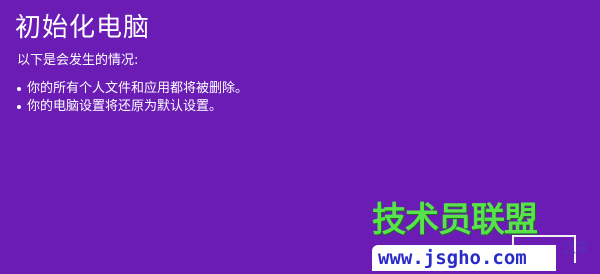  What do you see at coordinates (138, 88) in the screenshot?
I see `list-item-text: 你的所有个人文件和应用都将被删除。` at bounding box center [138, 88].